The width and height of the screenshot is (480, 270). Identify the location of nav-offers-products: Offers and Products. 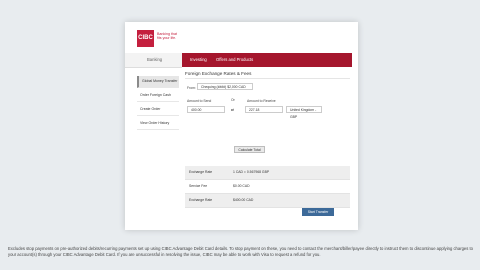
(234, 60).